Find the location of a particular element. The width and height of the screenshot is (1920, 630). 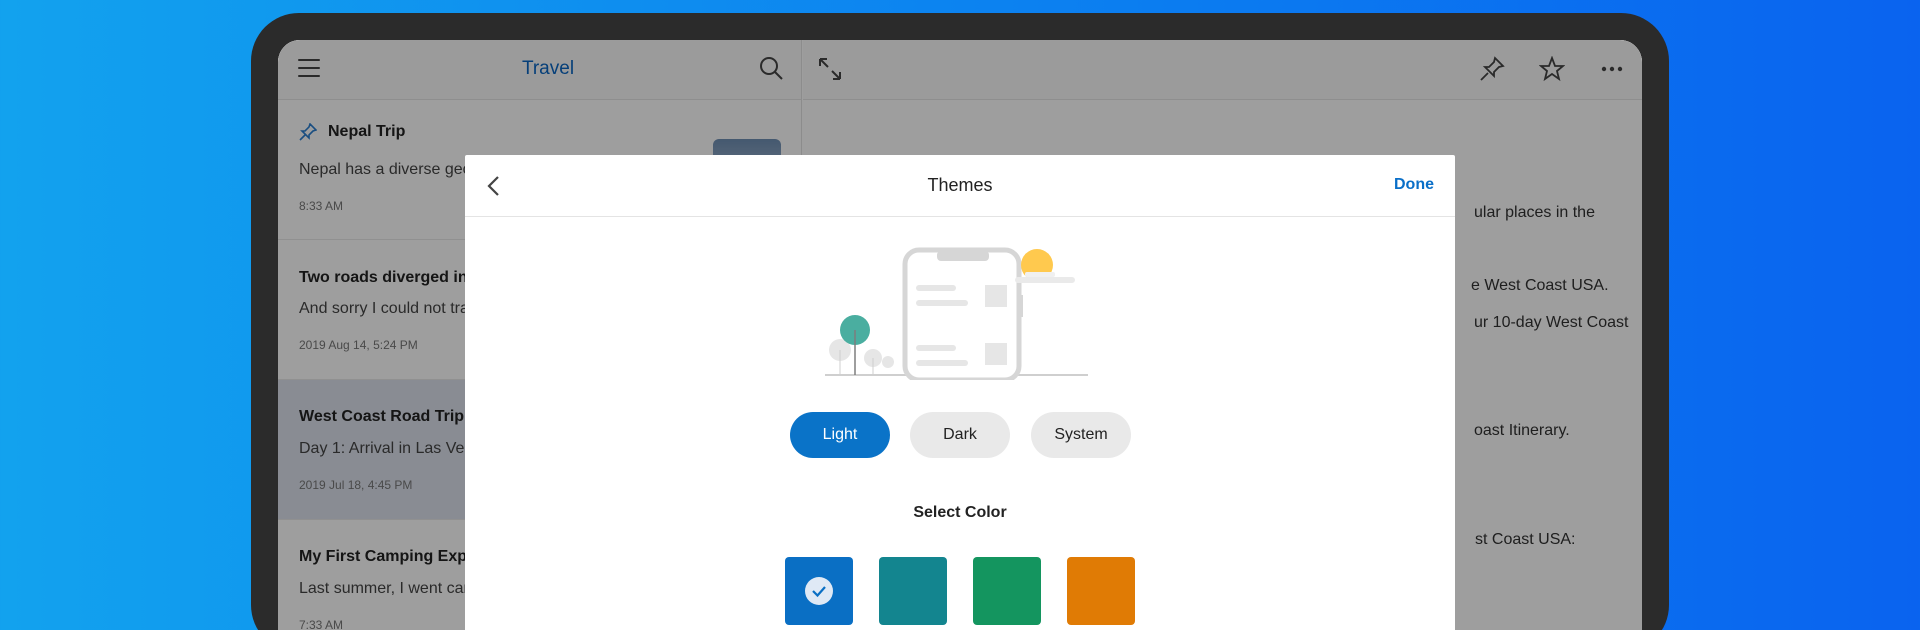

selected-check-icon is located at coordinates (819, 591).